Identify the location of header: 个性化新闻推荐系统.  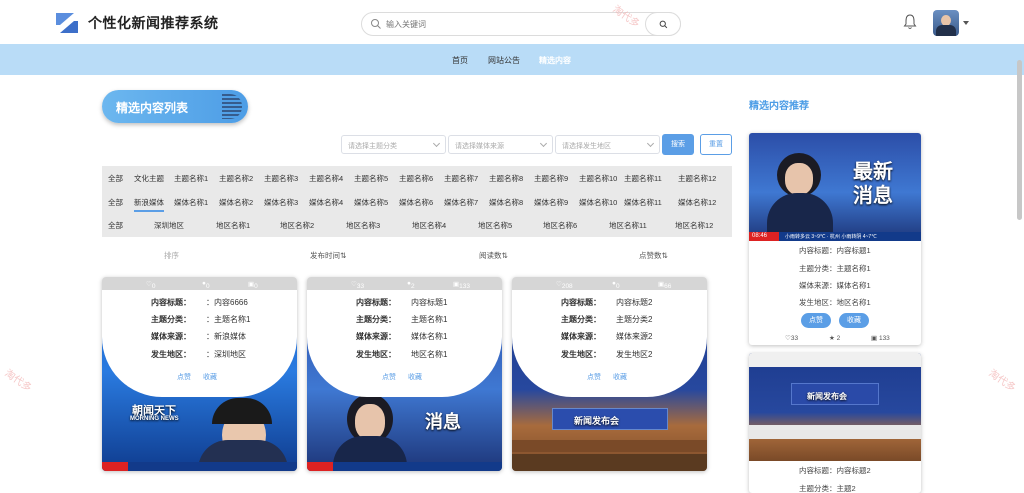
(512, 22).